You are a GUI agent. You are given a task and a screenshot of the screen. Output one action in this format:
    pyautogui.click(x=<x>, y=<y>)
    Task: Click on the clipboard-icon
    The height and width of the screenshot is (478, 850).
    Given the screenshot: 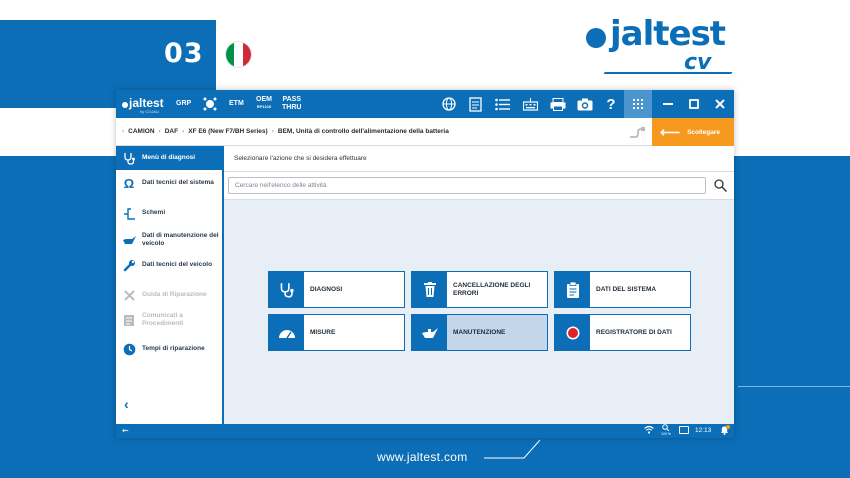 What is the action you would take?
    pyautogui.click(x=572, y=289)
    